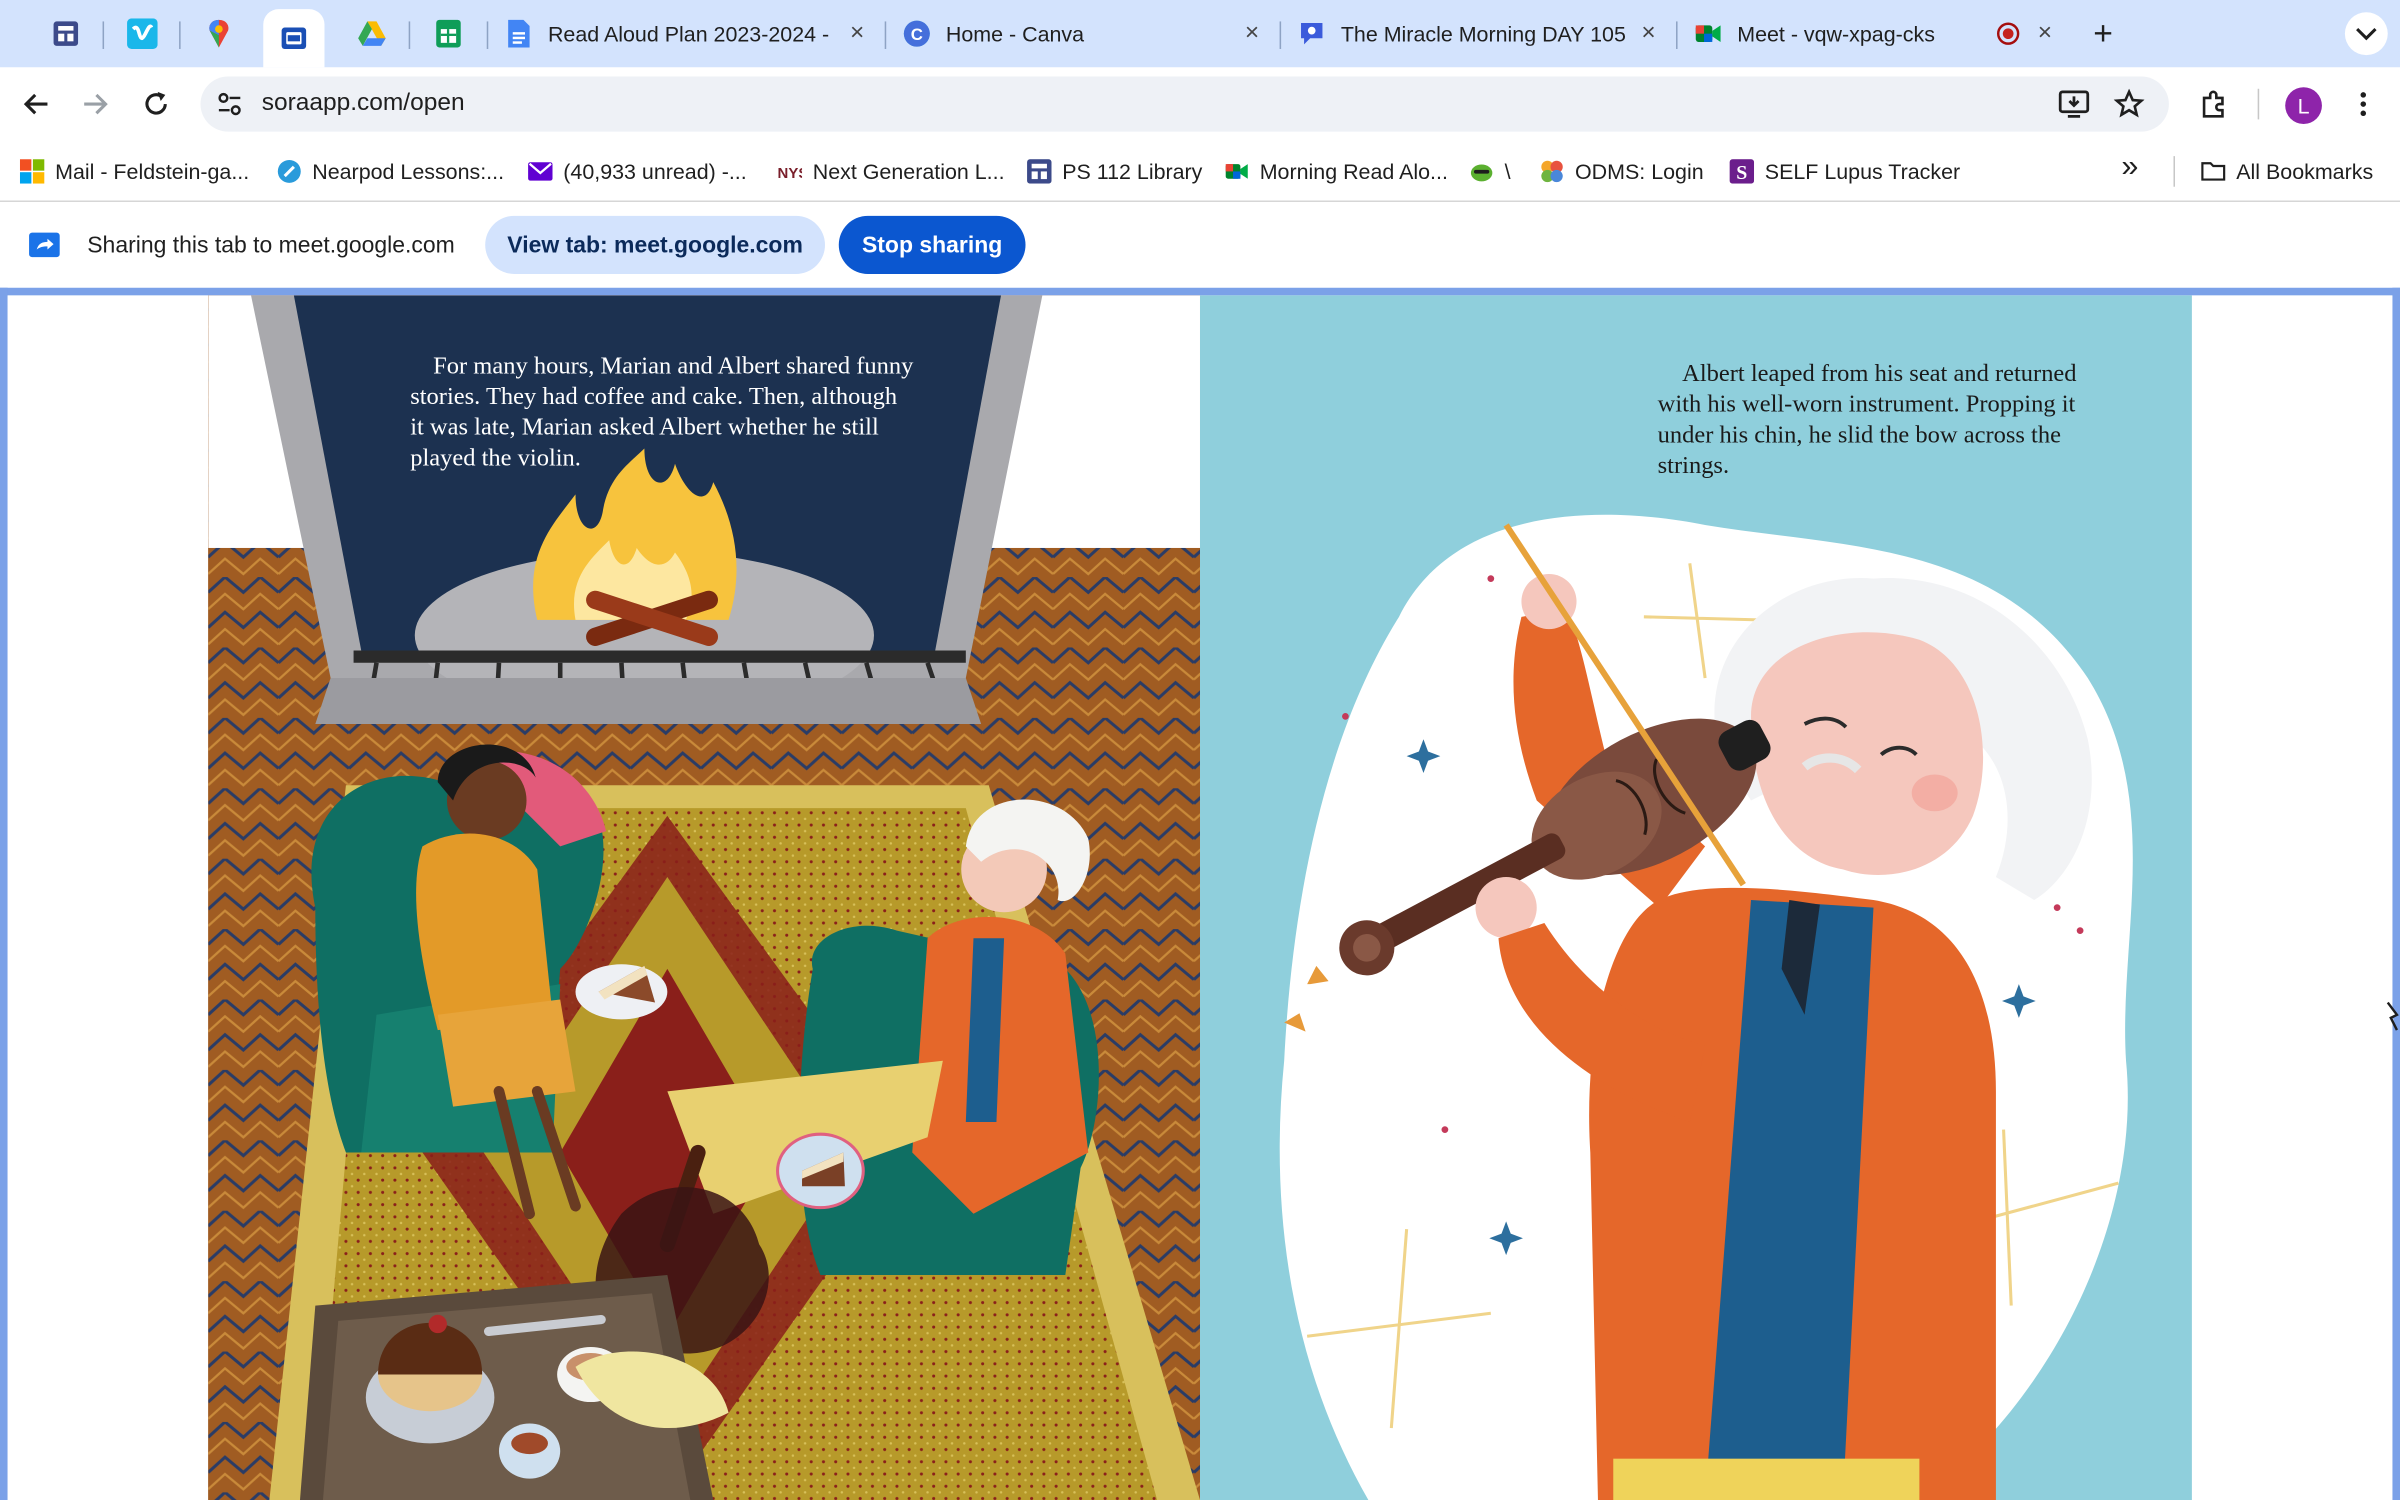 Image resolution: width=2400 pixels, height=1500 pixels. I want to click on tab-title: Read Aloud Plan 2023-2024 -, so click(688, 33).